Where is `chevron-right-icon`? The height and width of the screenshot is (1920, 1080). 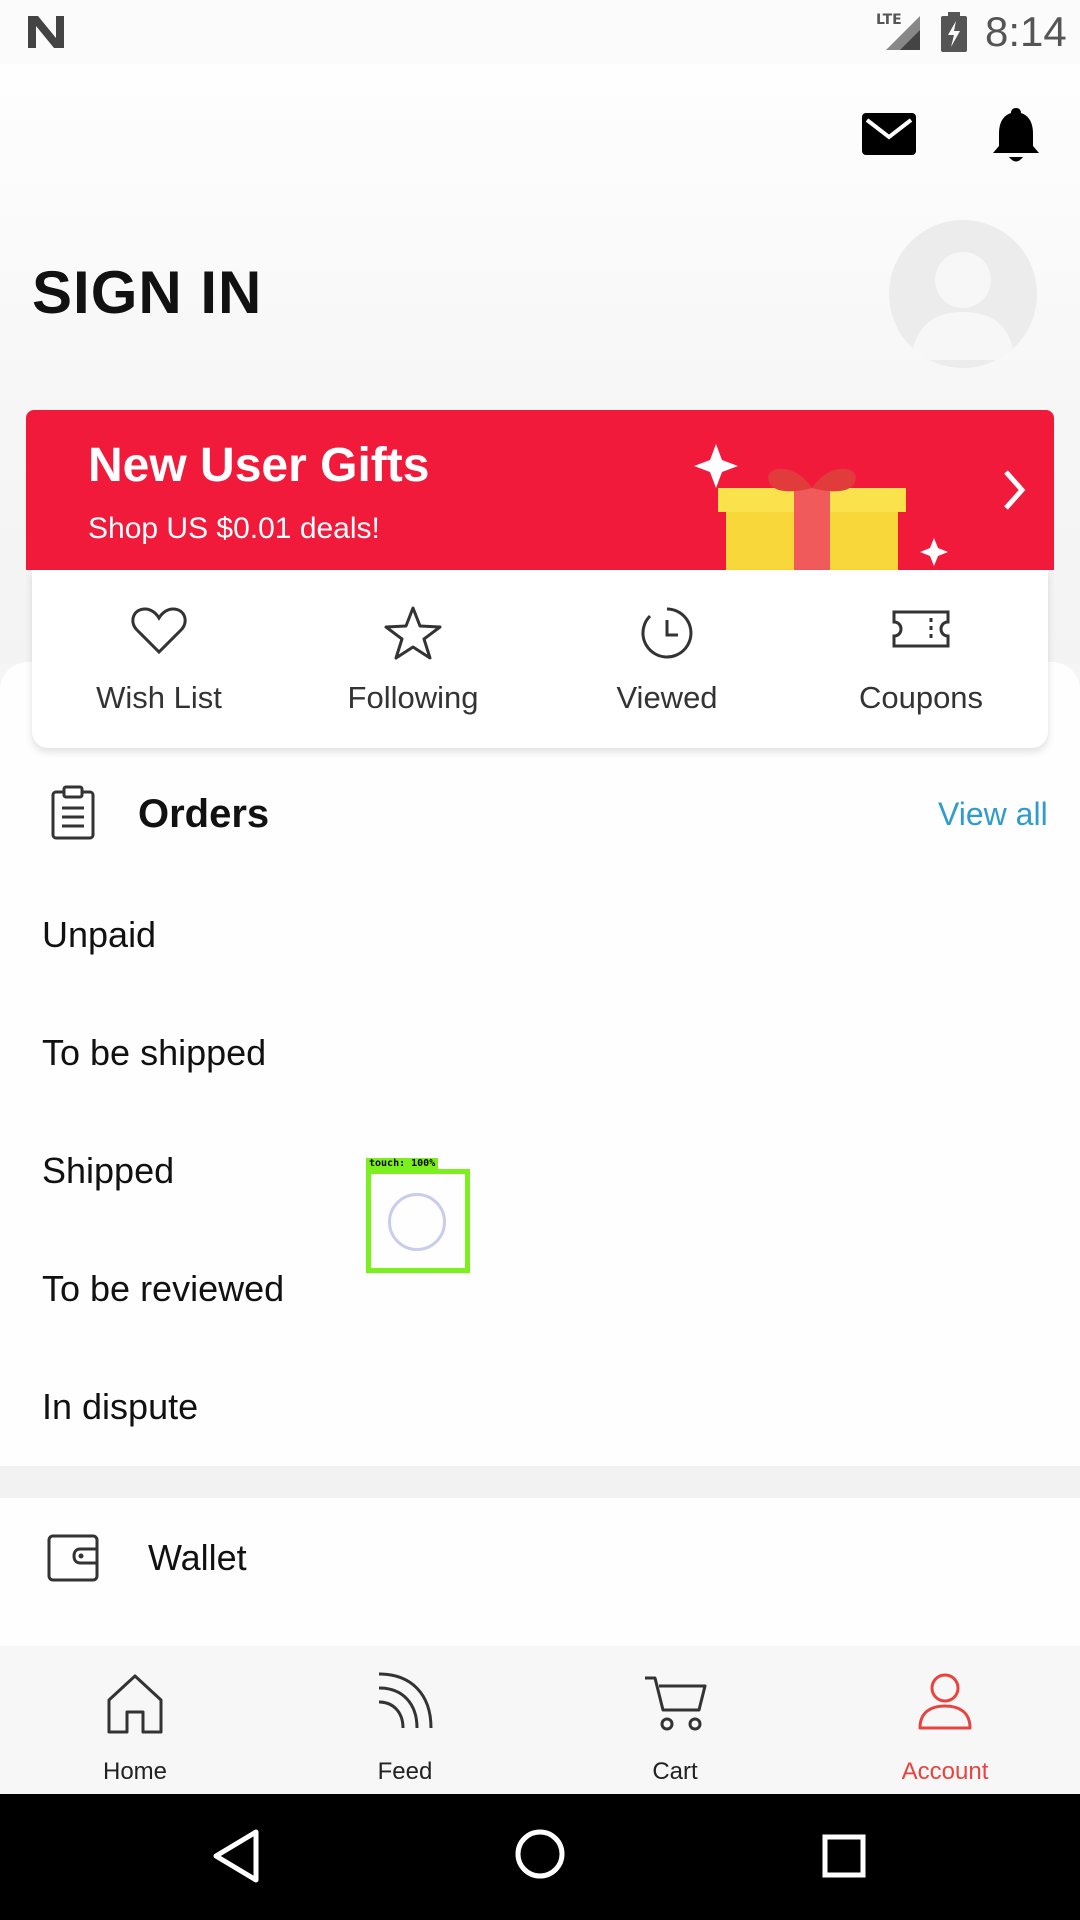 chevron-right-icon is located at coordinates (1014, 490).